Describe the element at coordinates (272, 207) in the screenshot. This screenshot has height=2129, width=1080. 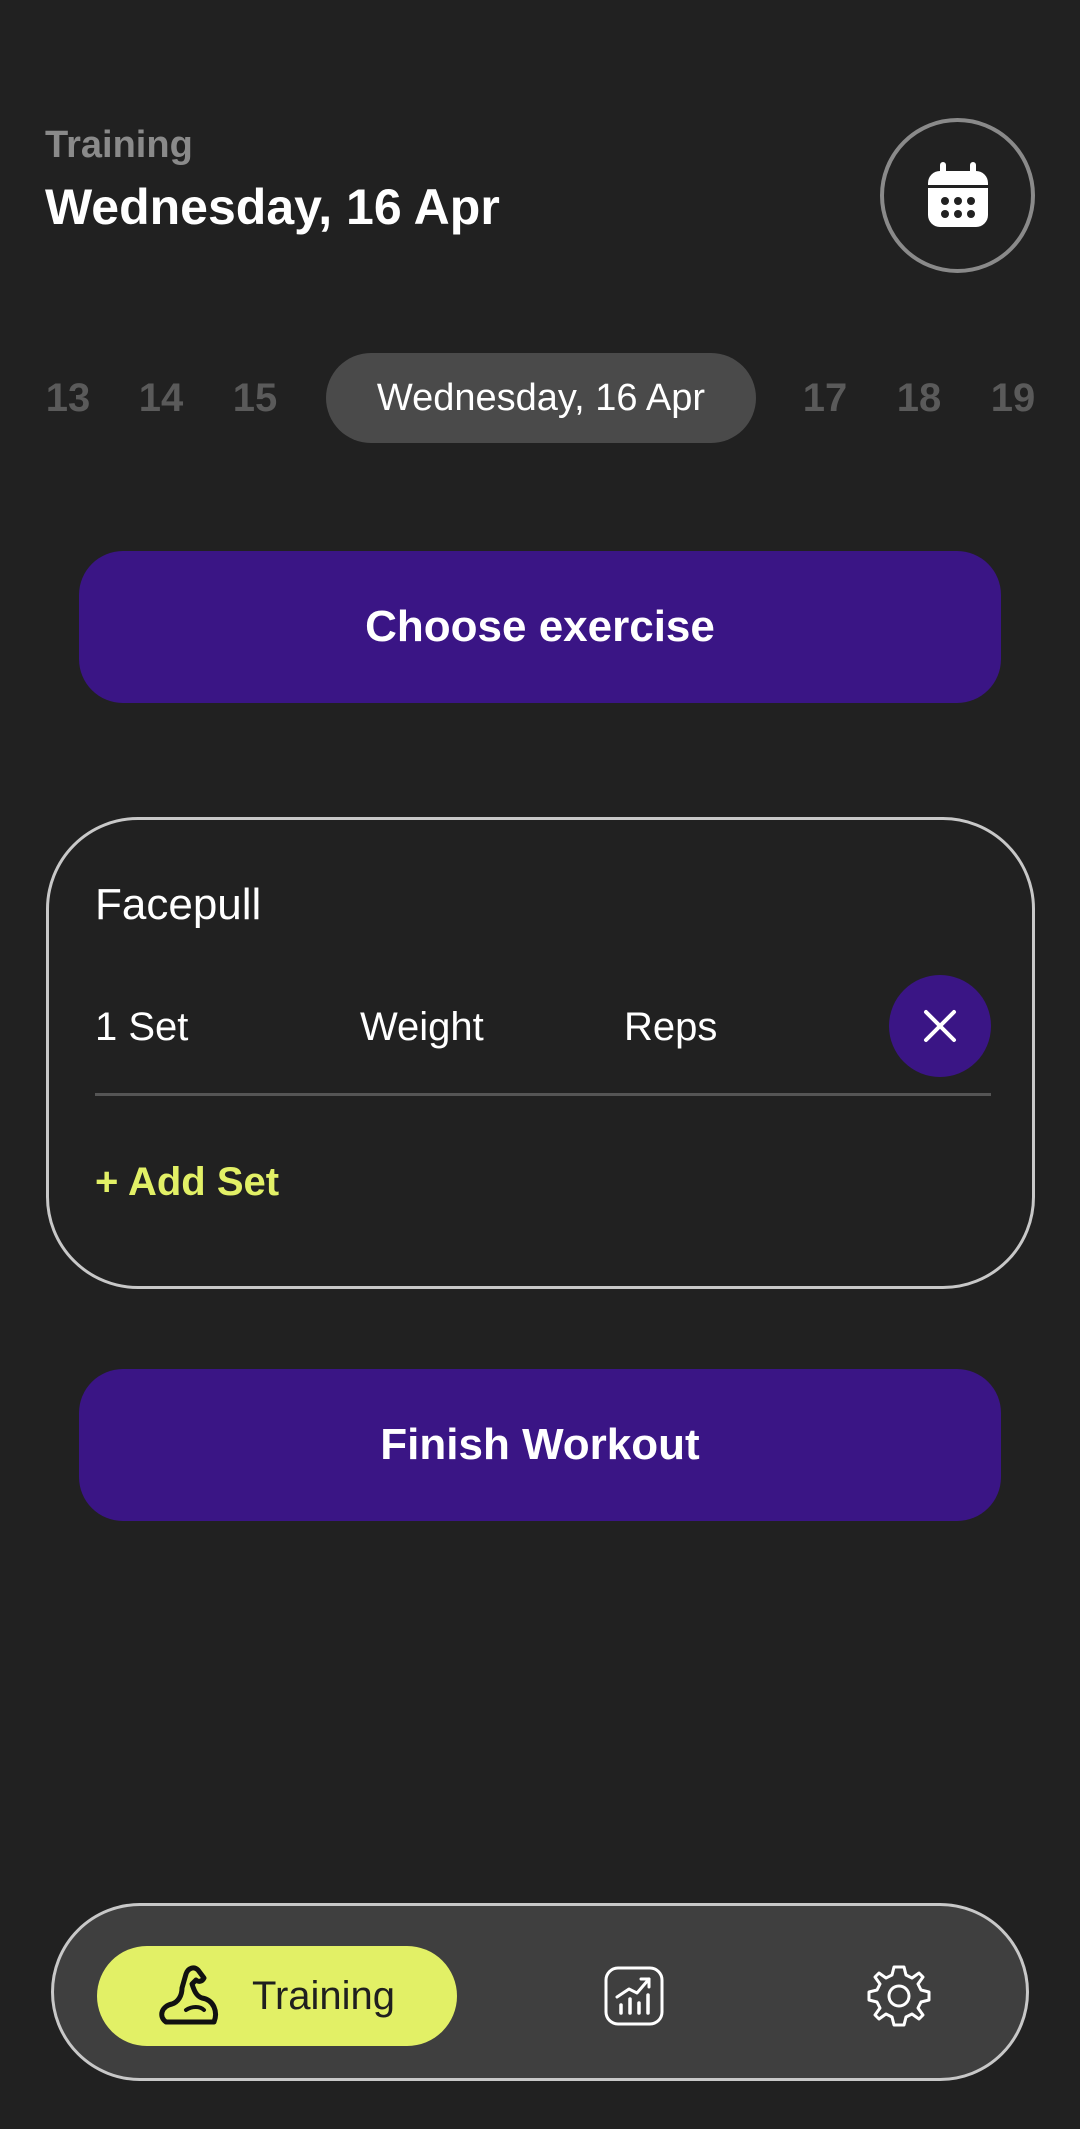
I see `page-title: Wednesday, 16 Apr` at that location.